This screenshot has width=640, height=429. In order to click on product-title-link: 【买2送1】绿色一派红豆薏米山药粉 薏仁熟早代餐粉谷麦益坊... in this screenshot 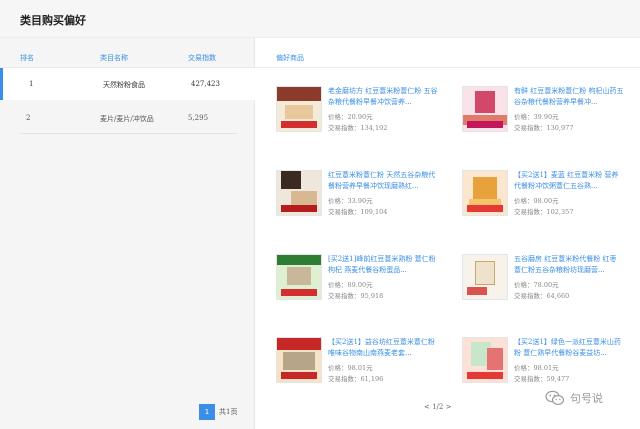, I will do `click(569, 348)`.